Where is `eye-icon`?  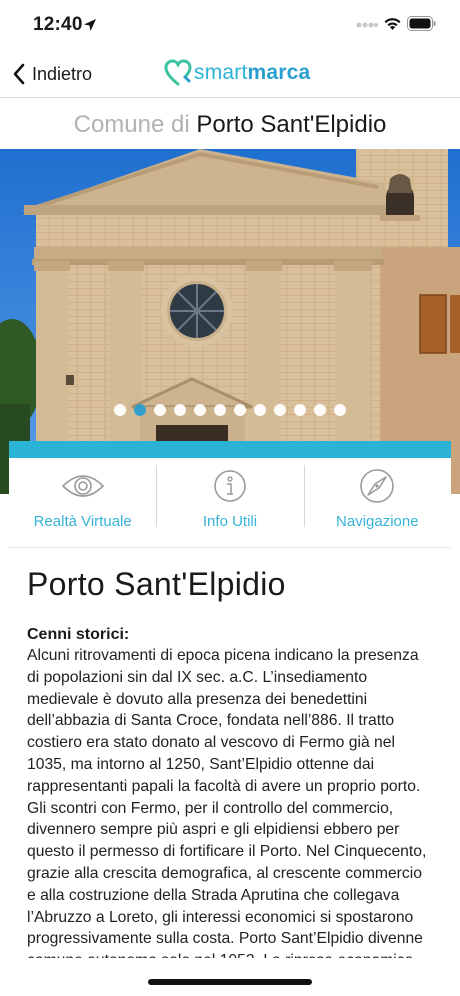 eye-icon is located at coordinates (82, 486).